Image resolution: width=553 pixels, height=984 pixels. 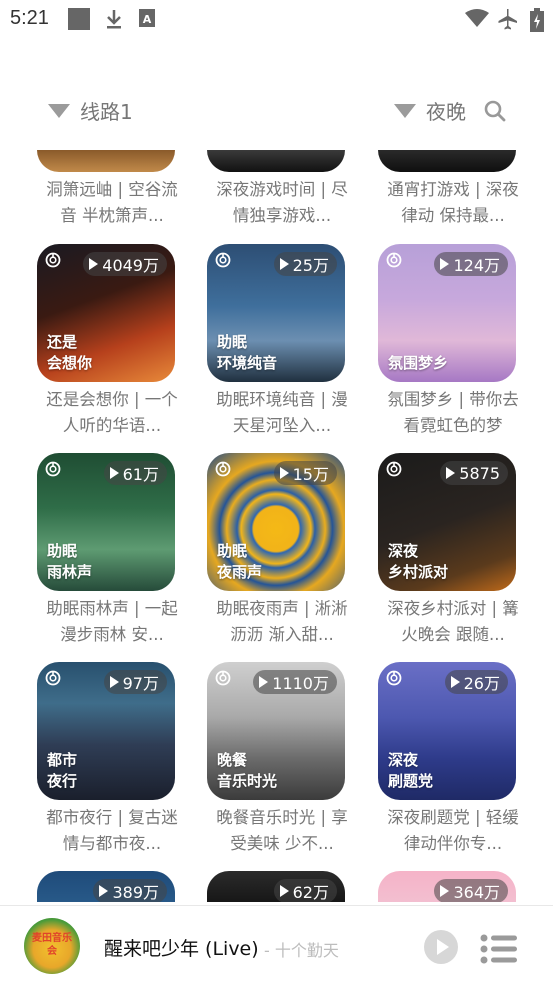 What do you see at coordinates (106, 522) in the screenshot?
I see `playlist-cover: 61万助眠雨林声` at bounding box center [106, 522].